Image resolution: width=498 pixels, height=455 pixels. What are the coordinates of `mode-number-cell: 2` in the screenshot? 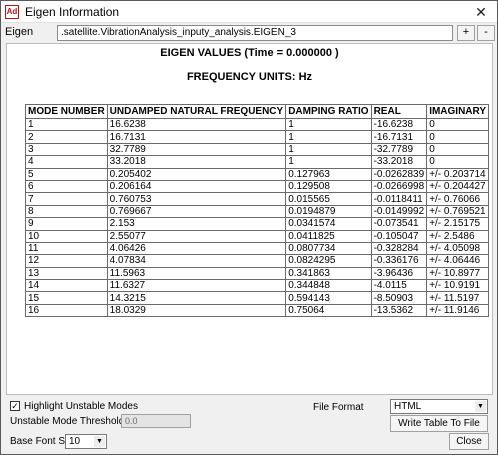 It's located at (66, 137).